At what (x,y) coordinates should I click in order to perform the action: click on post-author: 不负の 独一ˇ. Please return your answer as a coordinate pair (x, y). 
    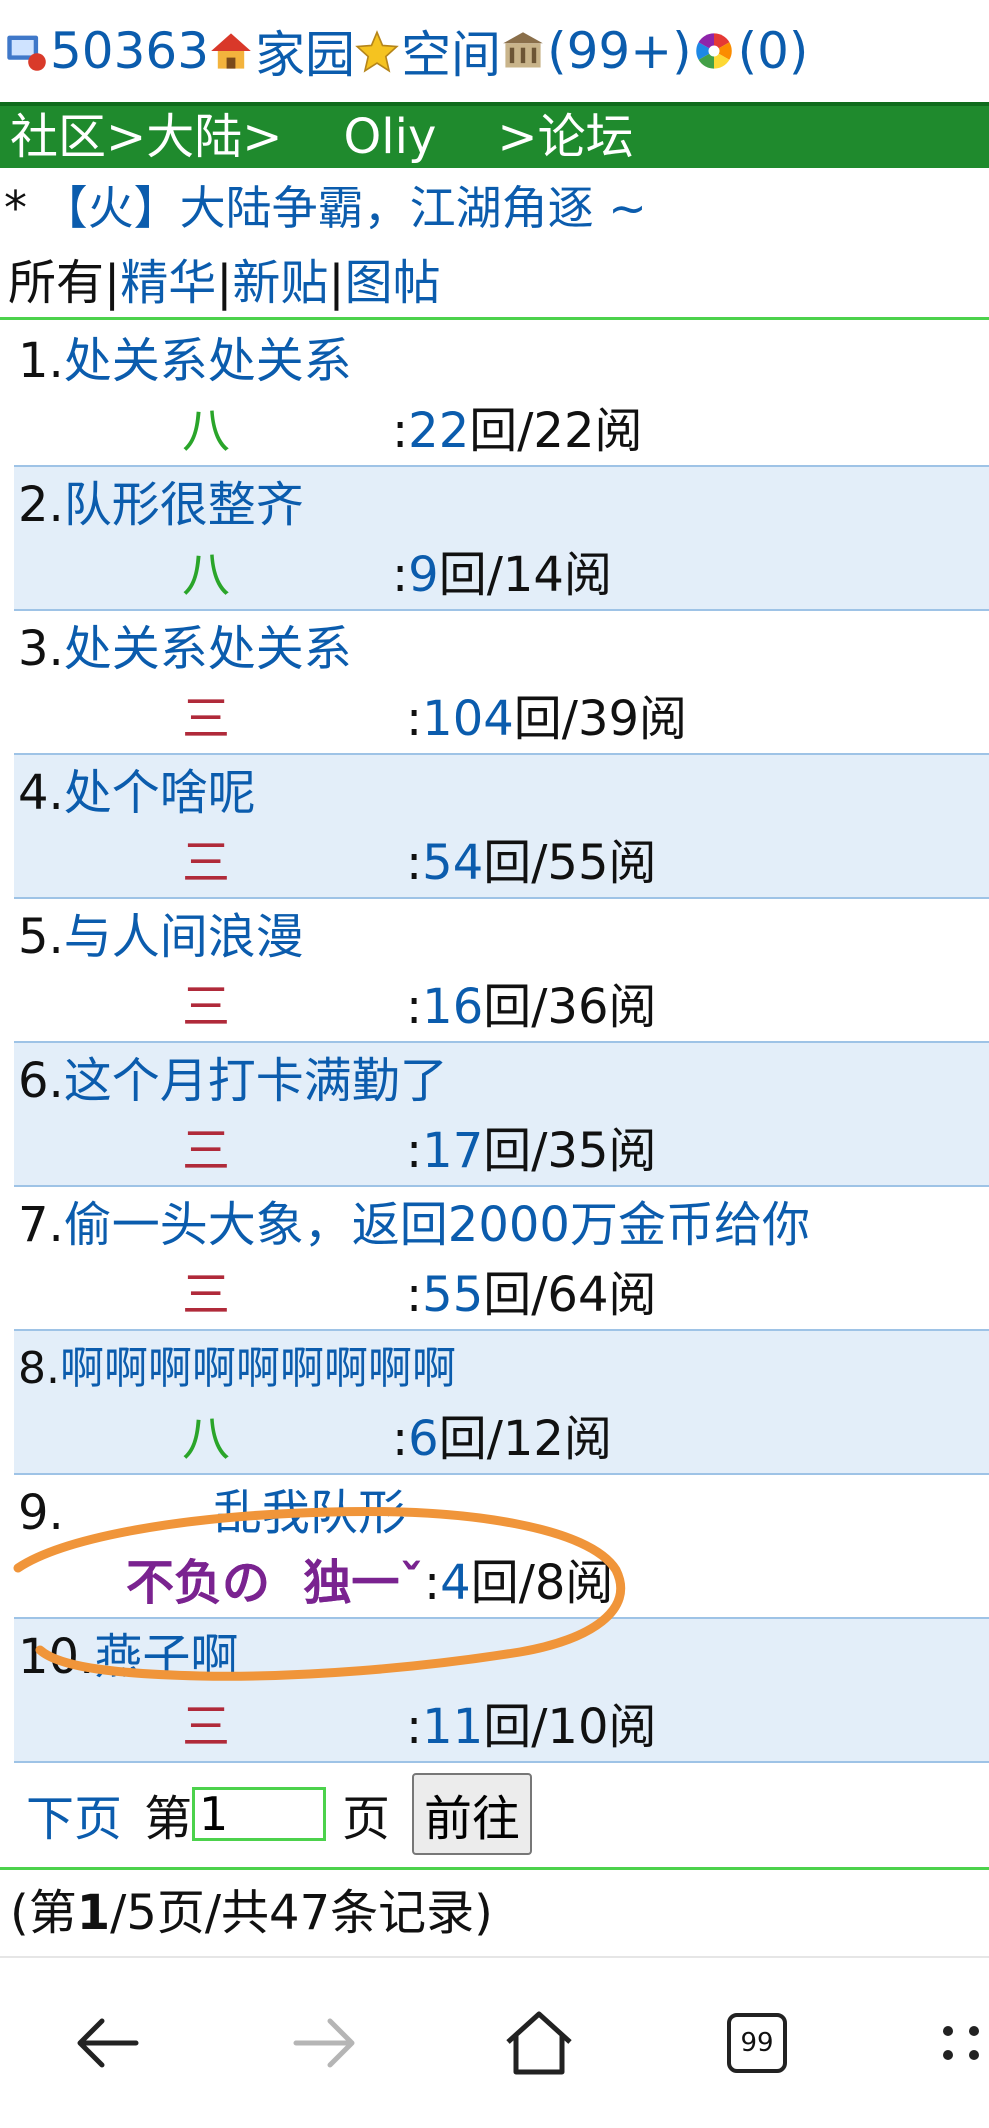
    Looking at the image, I should click on (274, 1583).